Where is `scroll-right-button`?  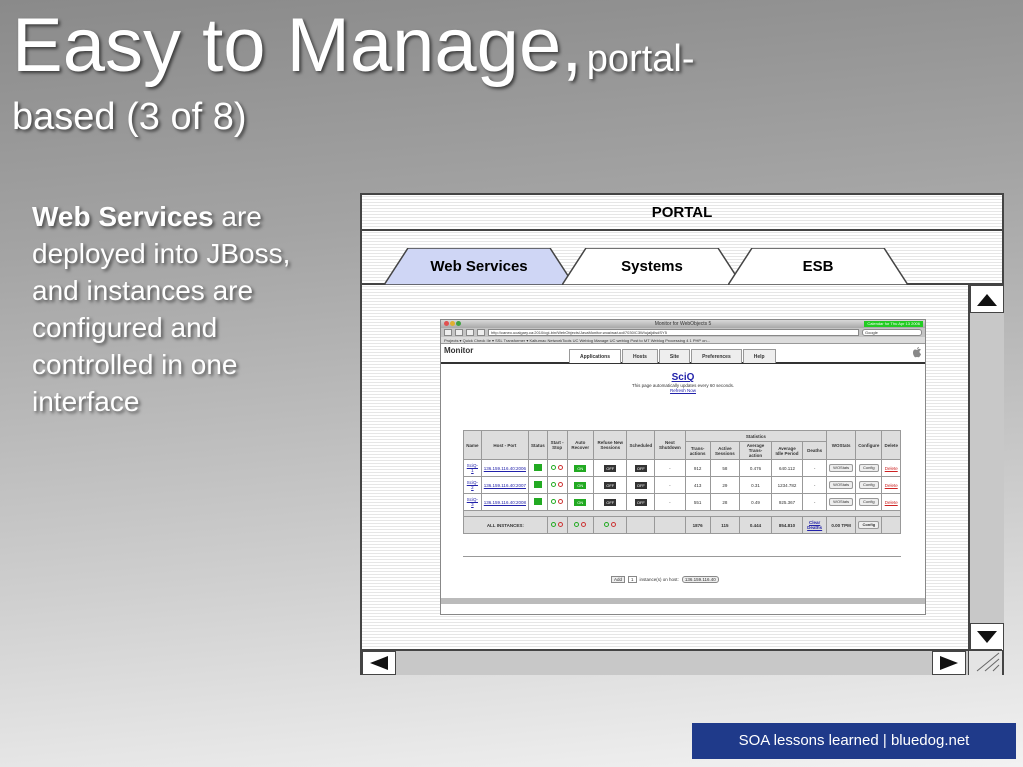
scroll-right-button is located at coordinates (949, 663).